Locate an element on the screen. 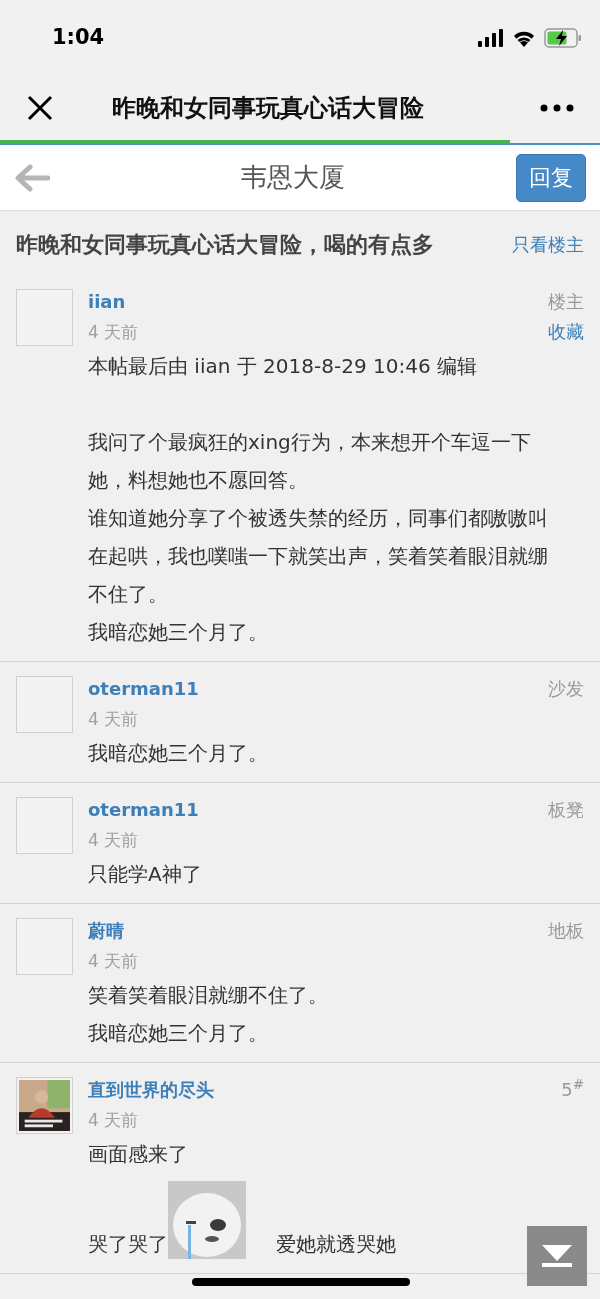 This screenshot has height=1299, width=600. post-text: 笑着笑着眼泪就绷不住了。 is located at coordinates (208, 995).